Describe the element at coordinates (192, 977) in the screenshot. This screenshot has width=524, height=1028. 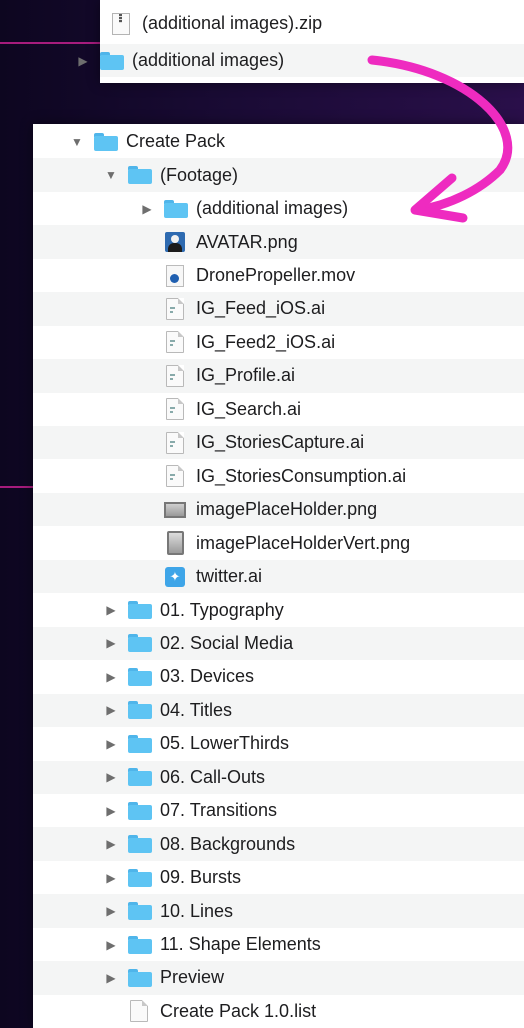
I see `folder-name: Preview` at that location.